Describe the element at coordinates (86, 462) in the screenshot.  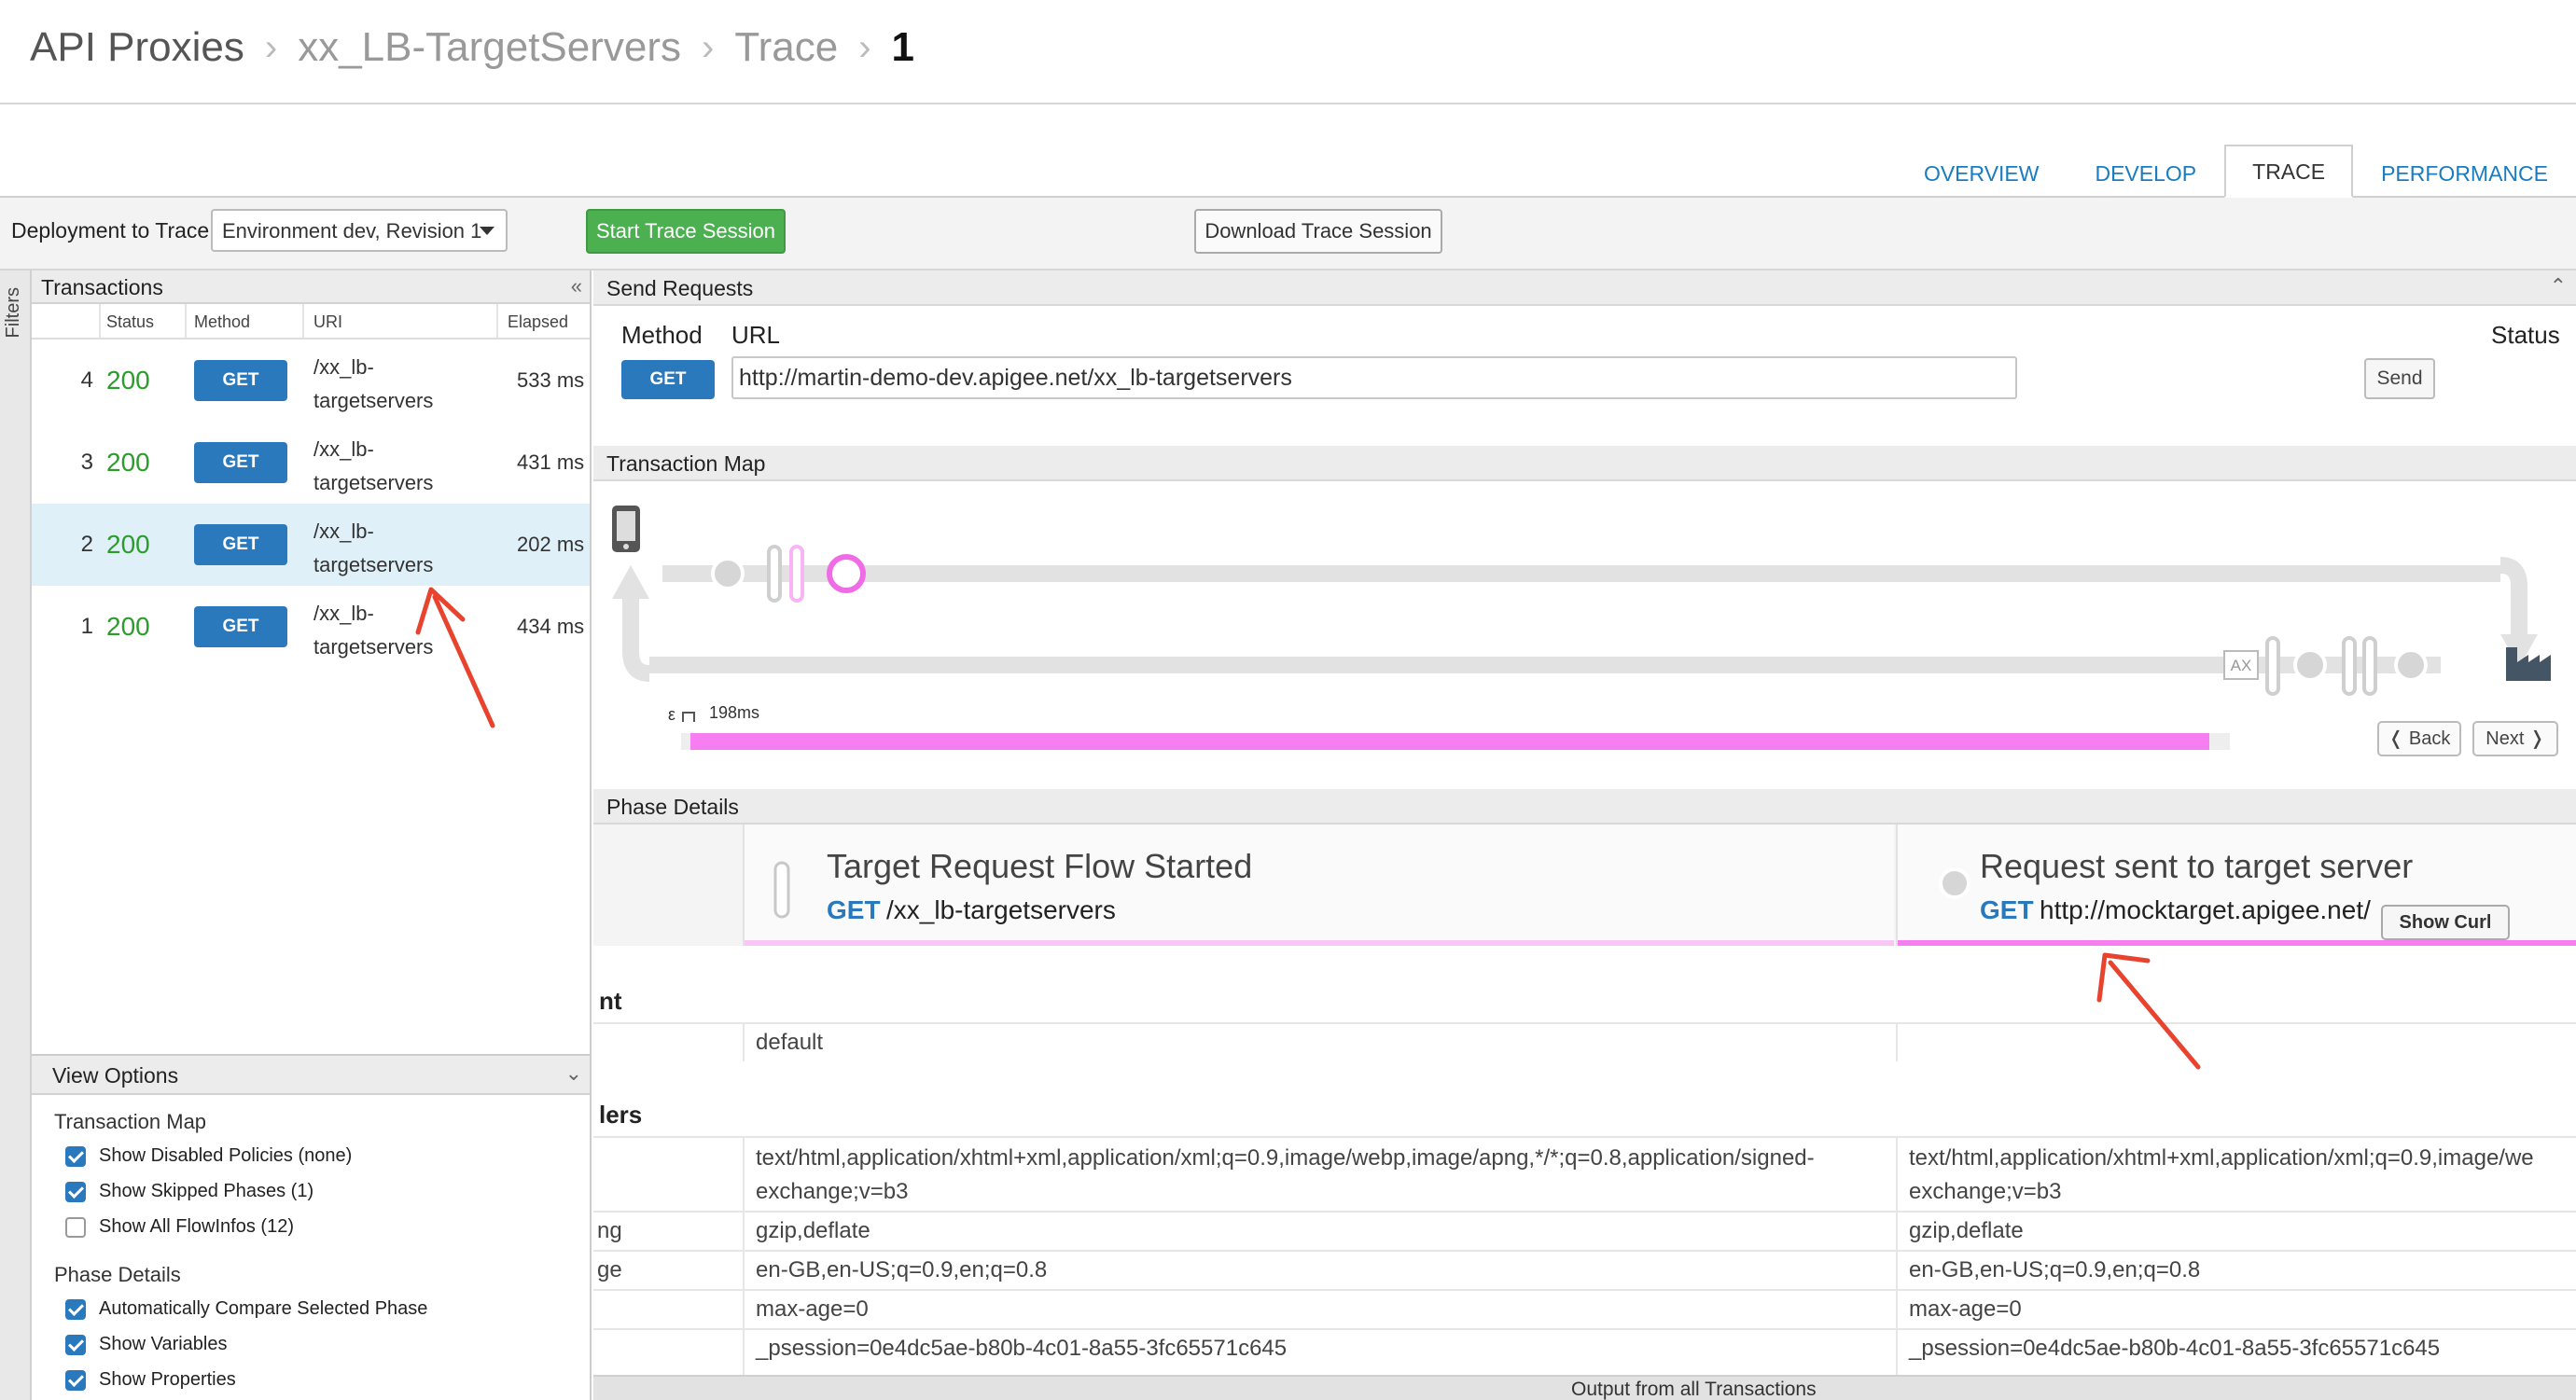
I see `transaction-number: 3` at that location.